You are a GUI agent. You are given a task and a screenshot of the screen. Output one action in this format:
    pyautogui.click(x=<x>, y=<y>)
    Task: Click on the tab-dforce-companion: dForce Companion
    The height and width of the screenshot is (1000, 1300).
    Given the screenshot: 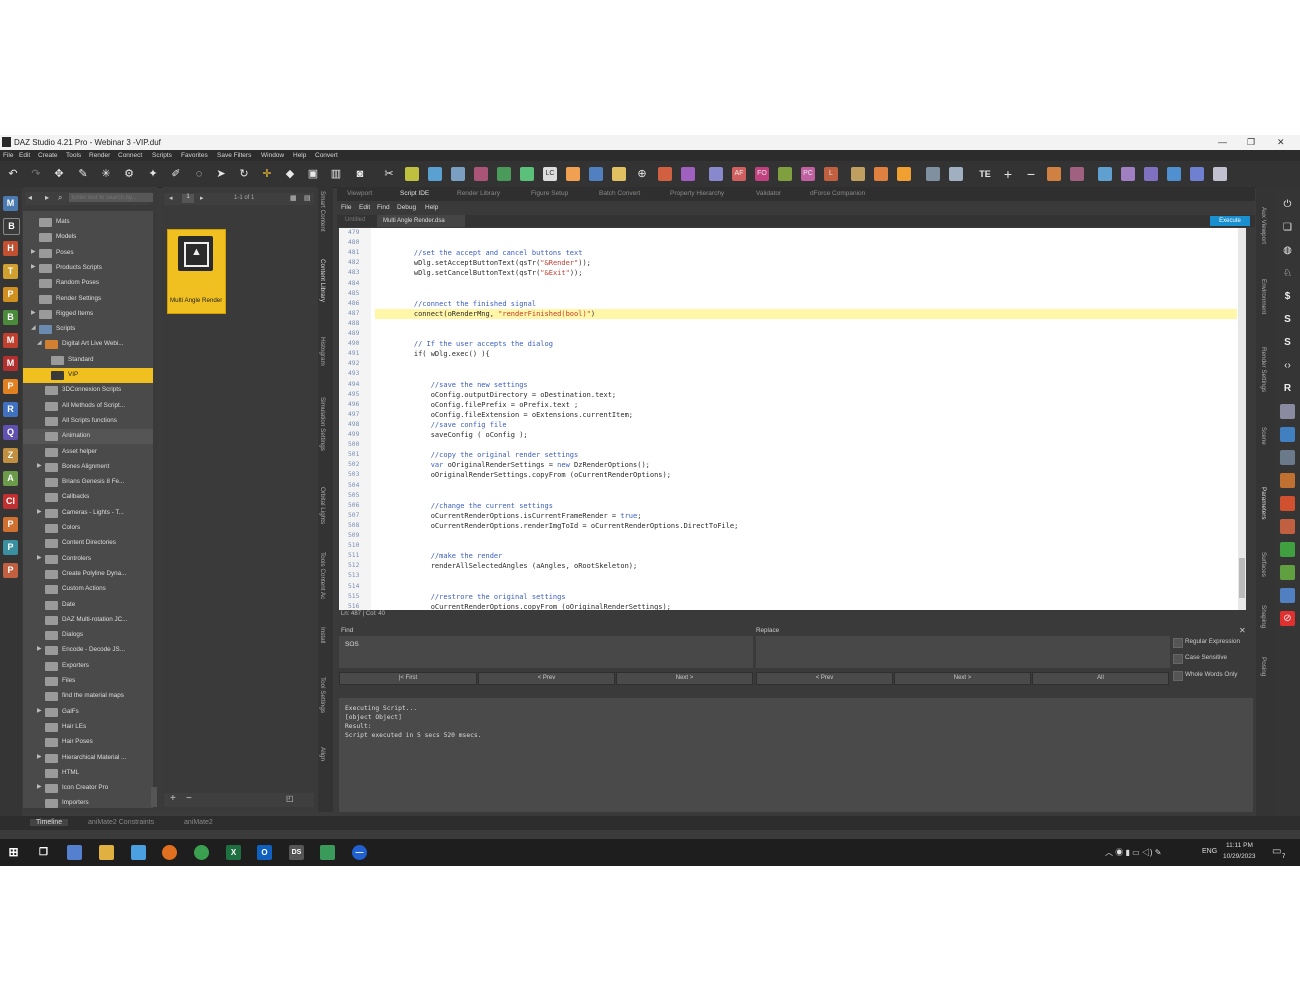 What is the action you would take?
    pyautogui.click(x=837, y=193)
    